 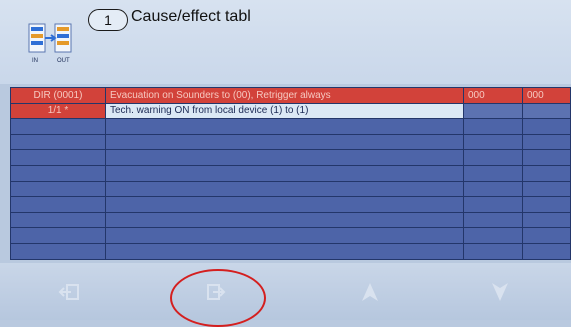 I want to click on arrow-up-icon, so click(x=370, y=291).